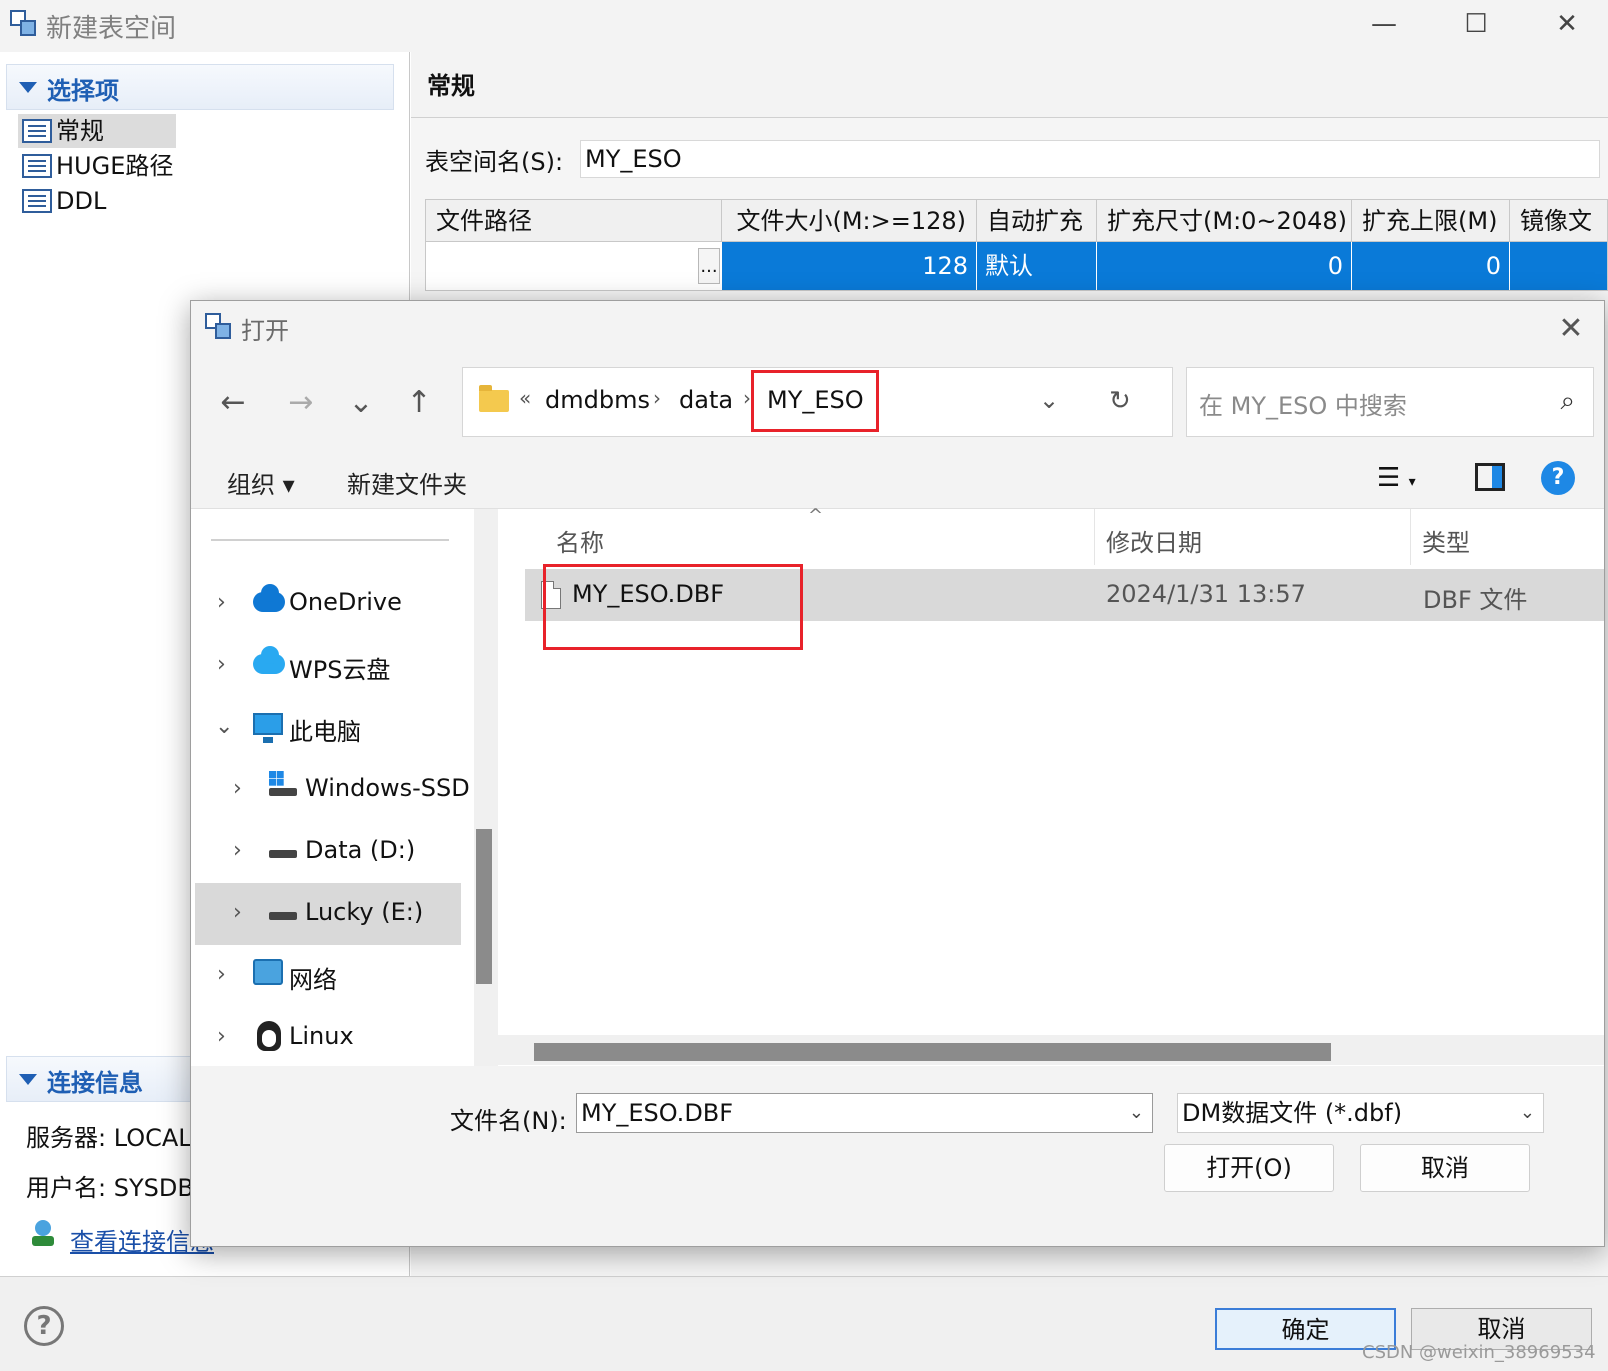 Image resolution: width=1608 pixels, height=1371 pixels. Describe the element at coordinates (706, 400) in the screenshot. I see `breadcrumb-data: data` at that location.